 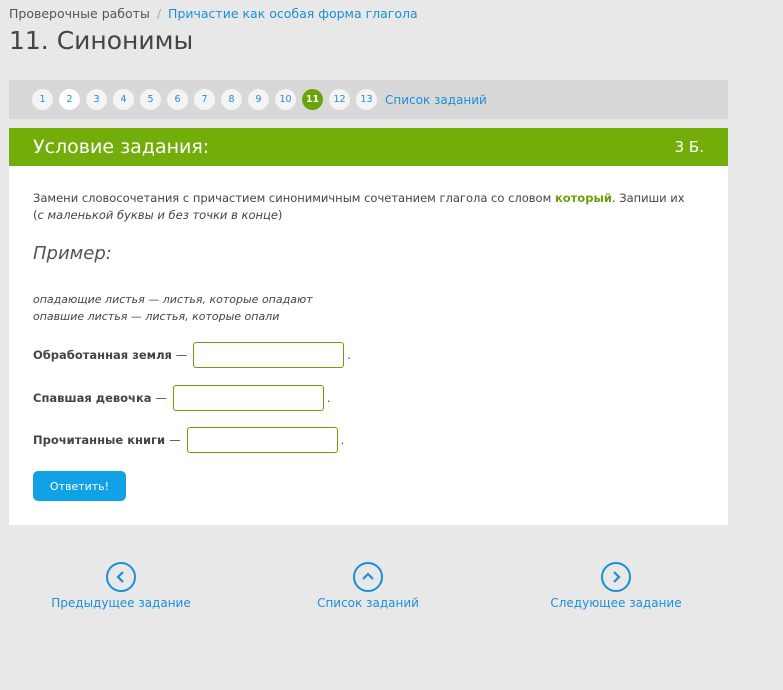 What do you see at coordinates (121, 603) in the screenshot?
I see `prev-task-label: Предыдущее задание` at bounding box center [121, 603].